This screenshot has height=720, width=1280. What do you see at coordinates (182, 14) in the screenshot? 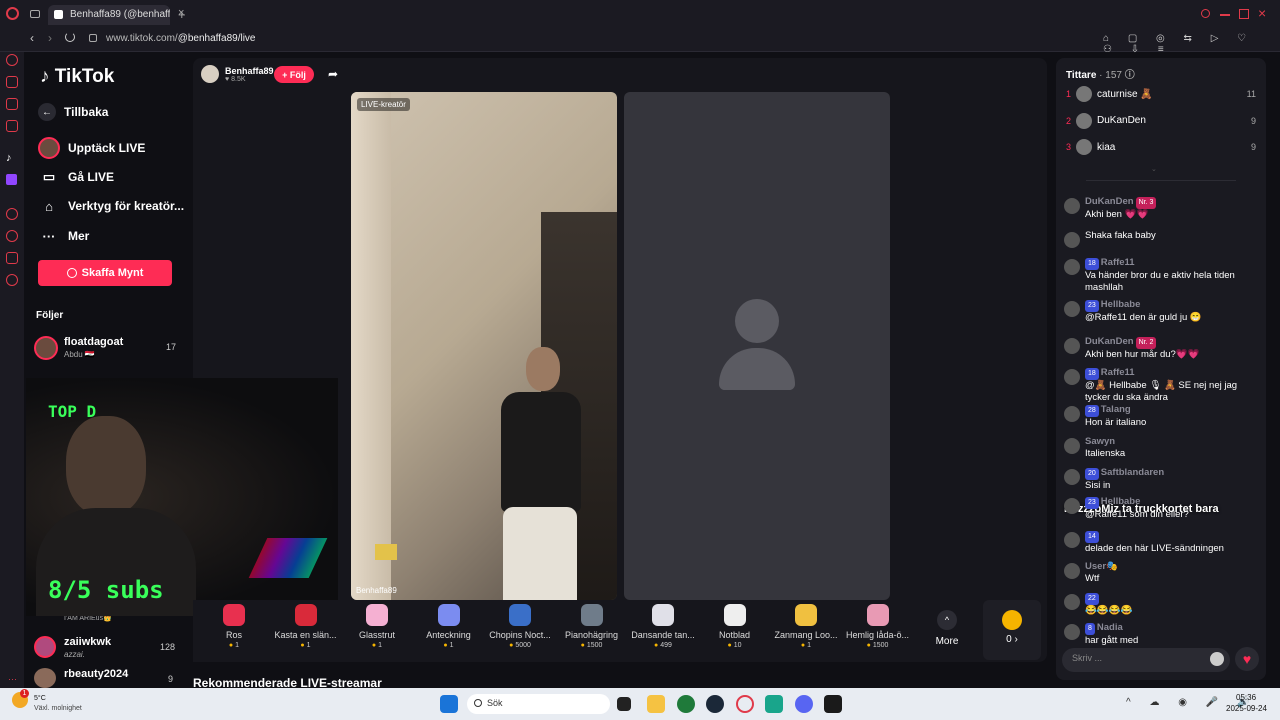
I see `new-tab-icon: +` at bounding box center [182, 14].